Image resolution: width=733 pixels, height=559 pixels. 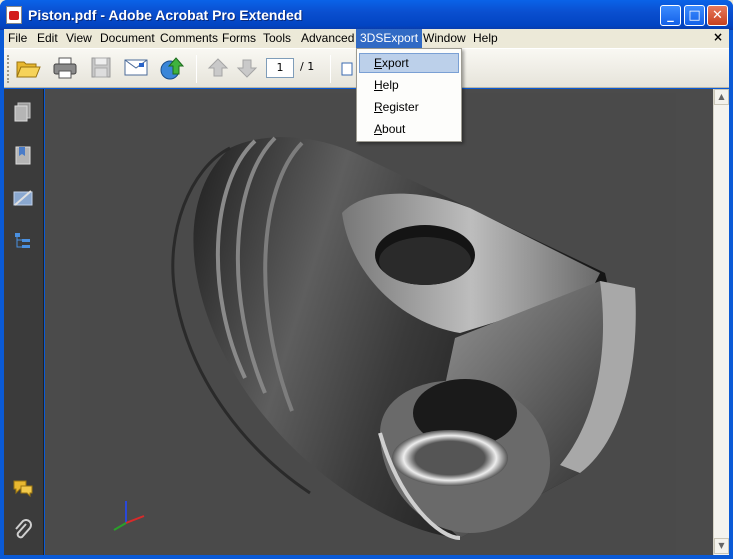 I want to click on menu-3dsexport: 3DSExport, so click(x=389, y=38).